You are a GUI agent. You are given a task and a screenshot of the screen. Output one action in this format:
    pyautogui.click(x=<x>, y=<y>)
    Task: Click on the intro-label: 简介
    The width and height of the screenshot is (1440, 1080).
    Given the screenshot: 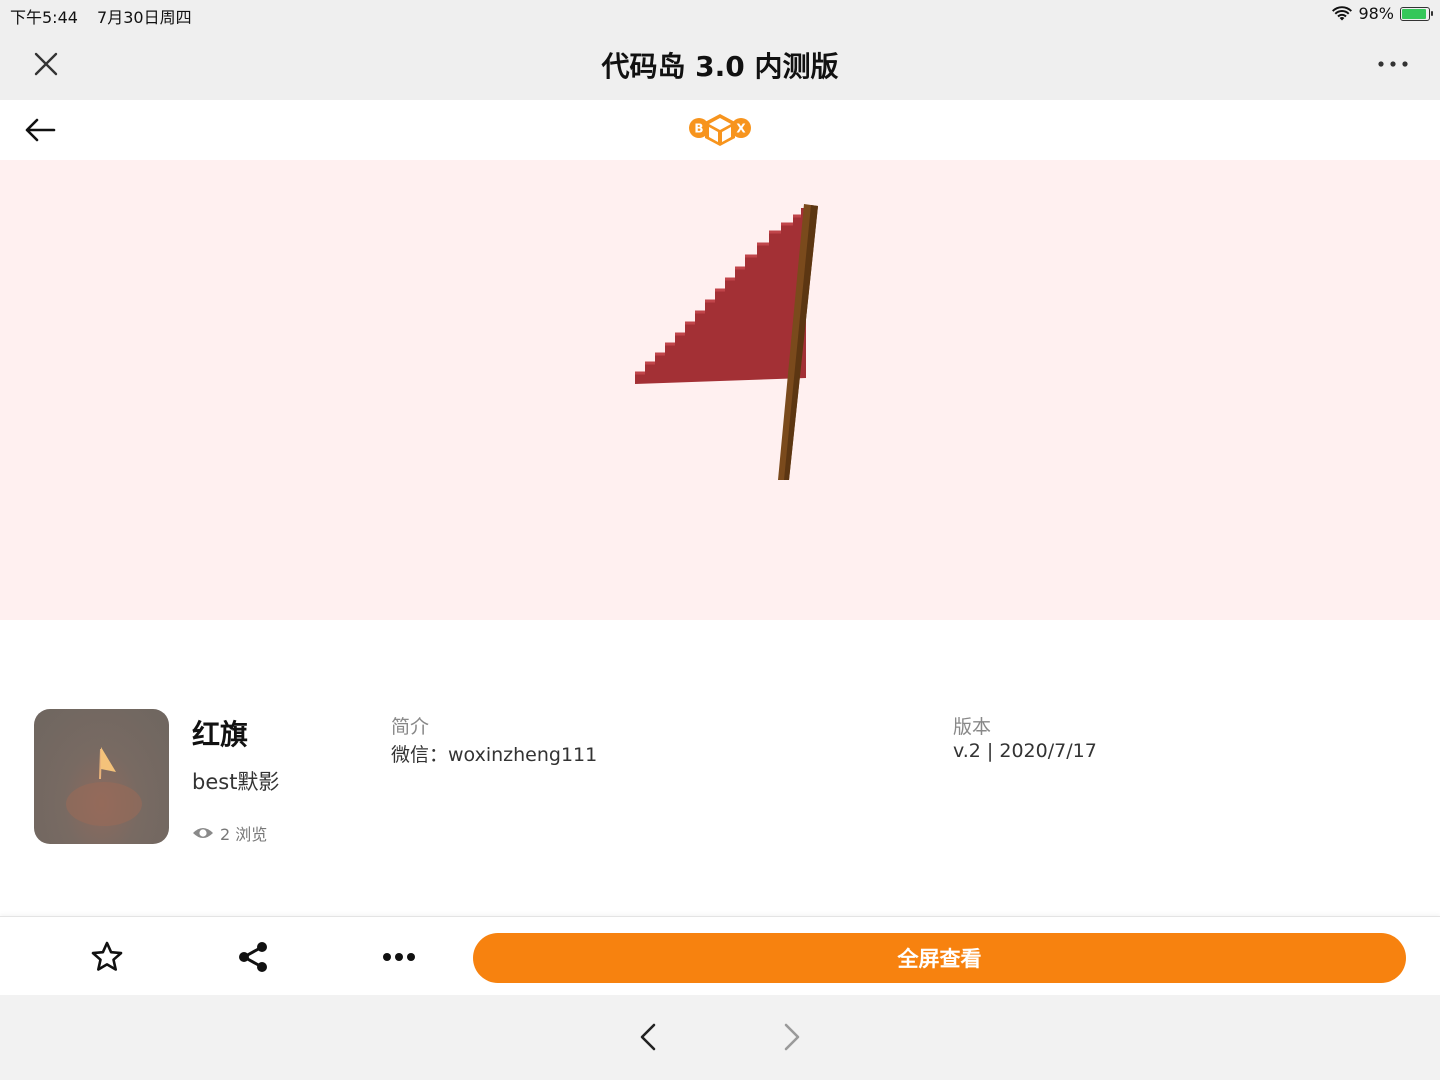 What is the action you would take?
    pyautogui.click(x=410, y=727)
    